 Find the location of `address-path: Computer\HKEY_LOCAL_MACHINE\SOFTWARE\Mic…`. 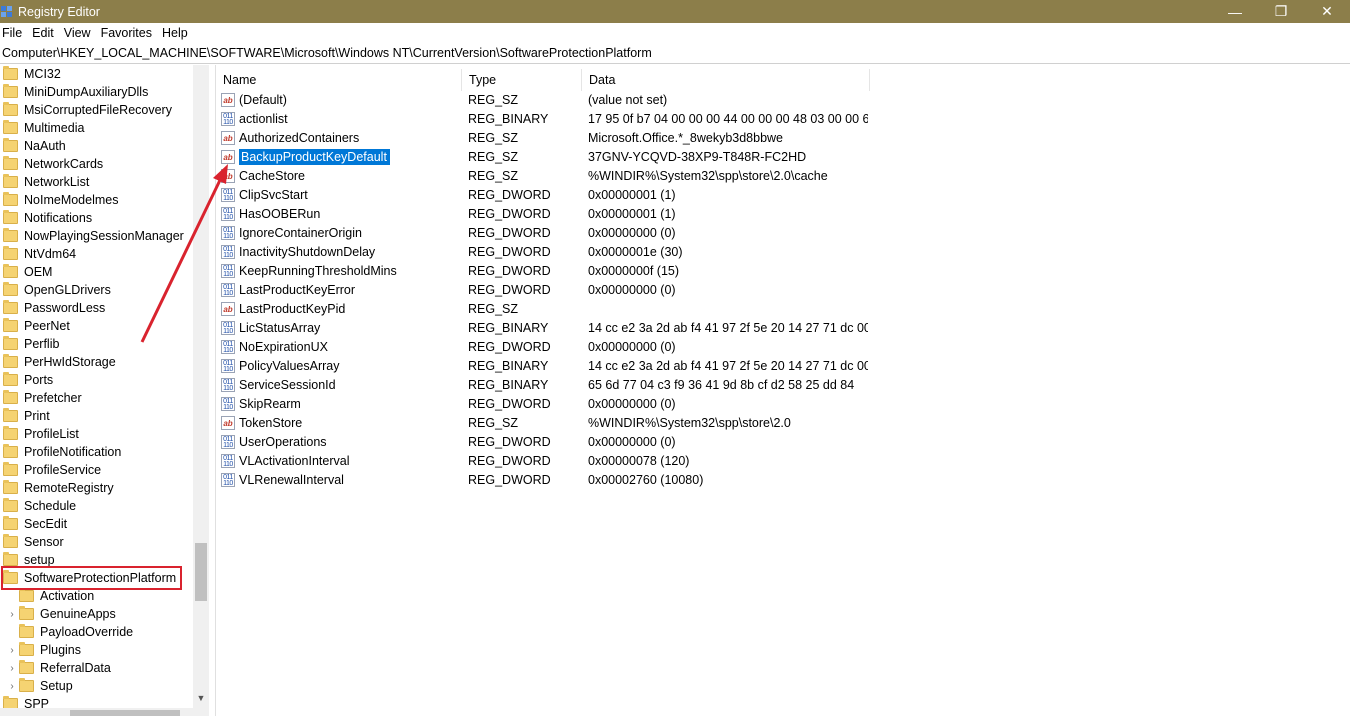

address-path: Computer\HKEY_LOCAL_MACHINE\SOFTWARE\Mic… is located at coordinates (327, 53).